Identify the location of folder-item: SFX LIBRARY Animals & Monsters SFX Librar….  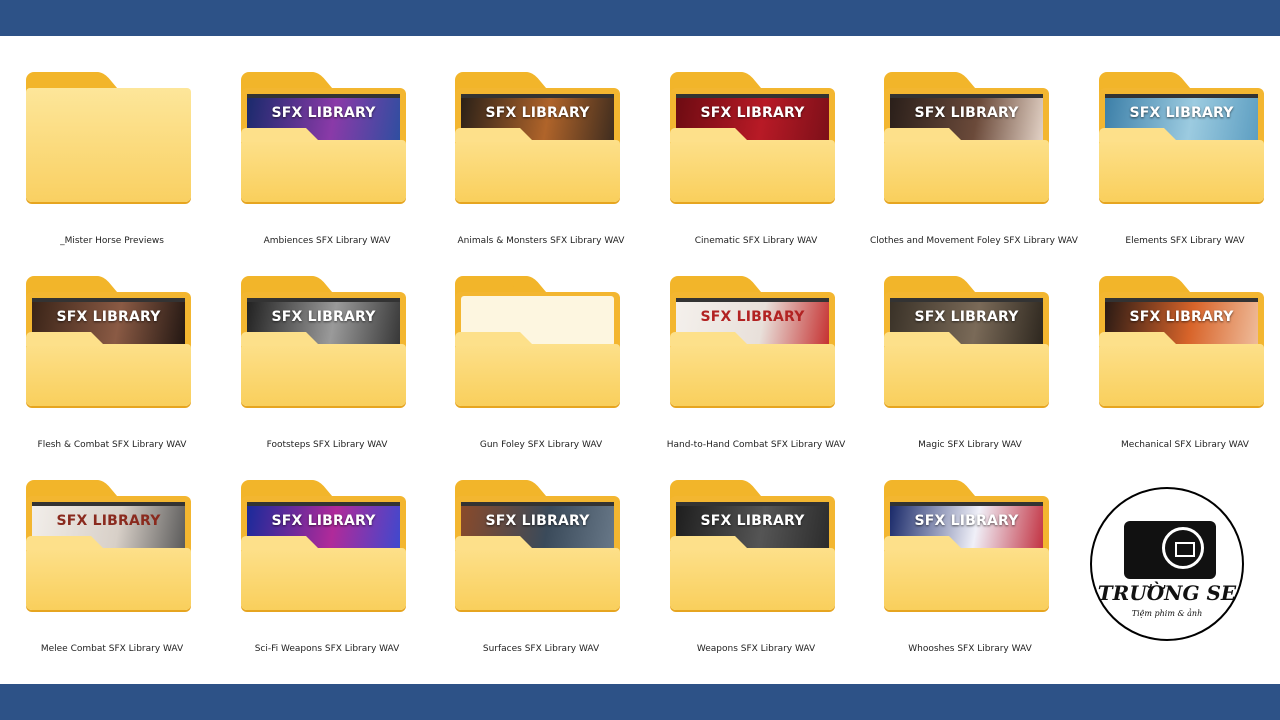
(541, 167).